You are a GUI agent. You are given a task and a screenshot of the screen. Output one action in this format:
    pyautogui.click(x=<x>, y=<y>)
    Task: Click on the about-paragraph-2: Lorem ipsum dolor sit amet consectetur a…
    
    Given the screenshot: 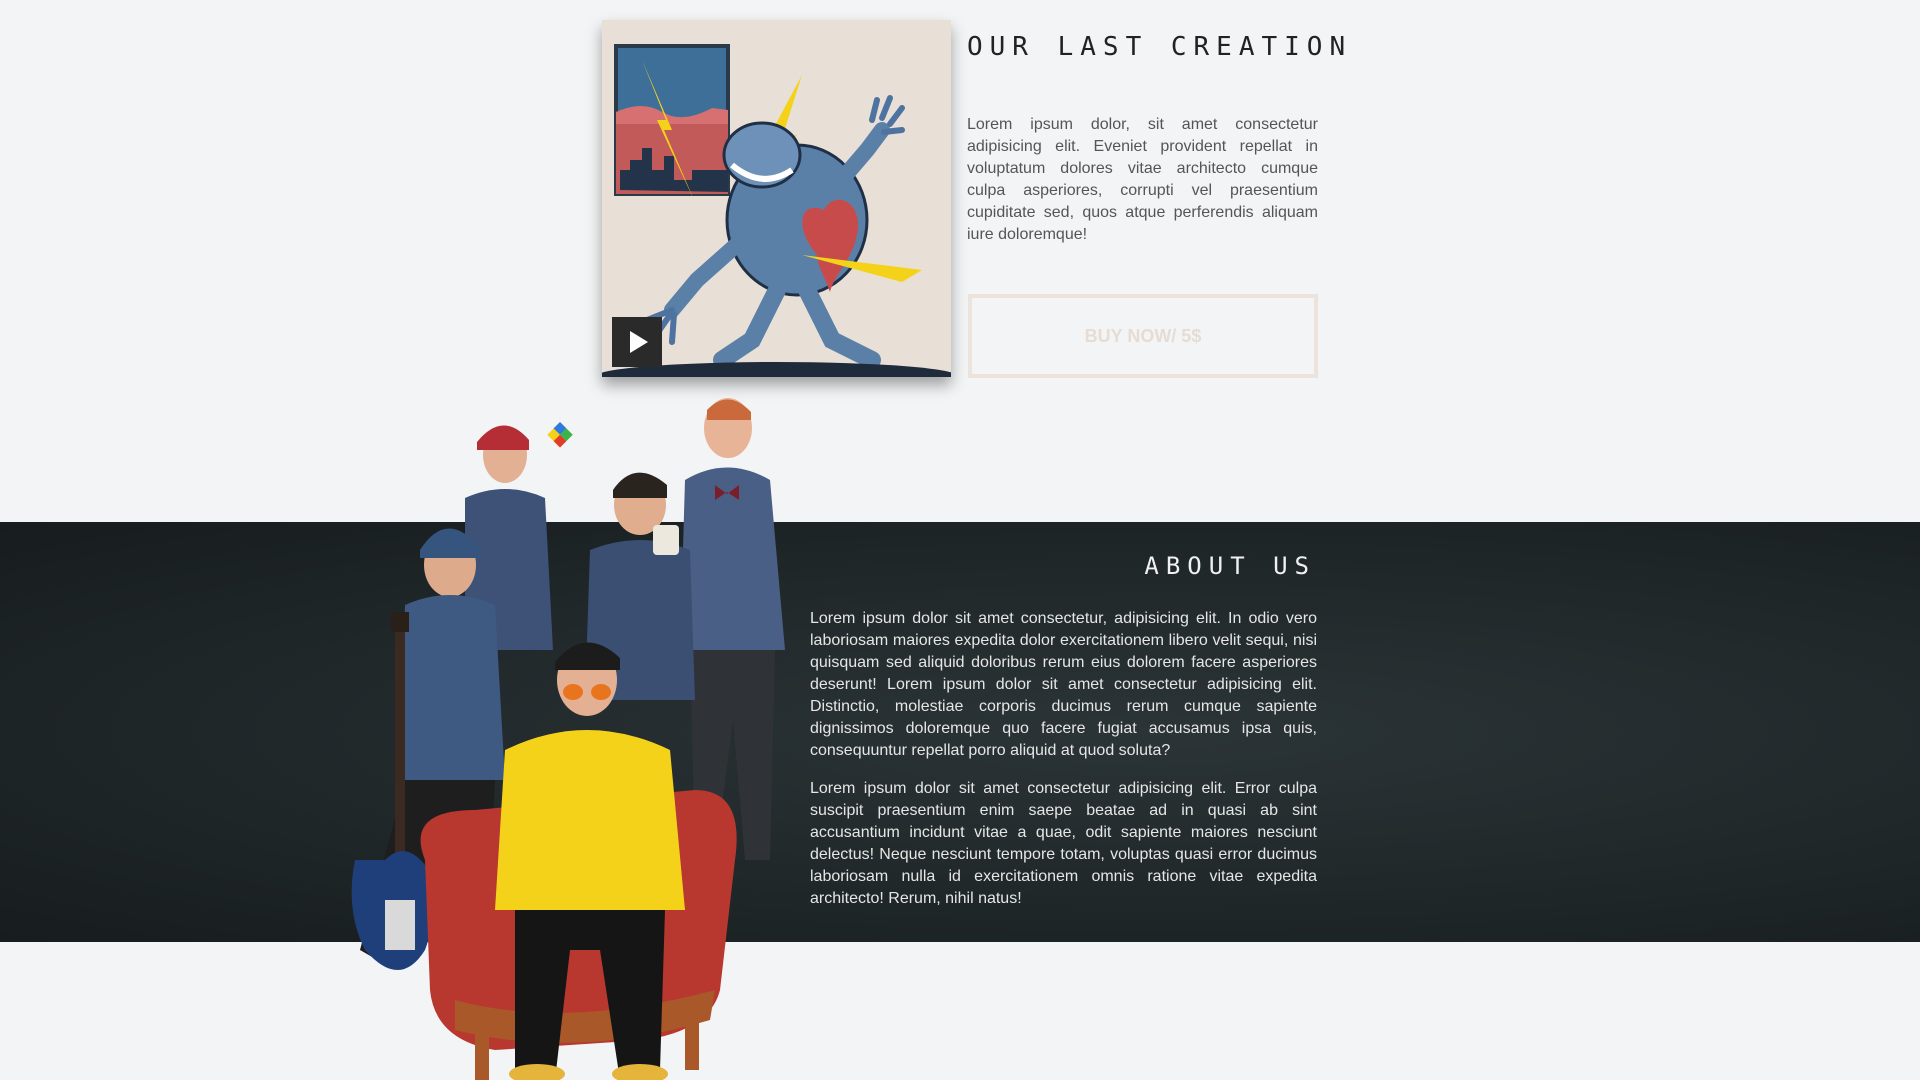 What is the action you would take?
    pyautogui.click(x=1063, y=843)
    